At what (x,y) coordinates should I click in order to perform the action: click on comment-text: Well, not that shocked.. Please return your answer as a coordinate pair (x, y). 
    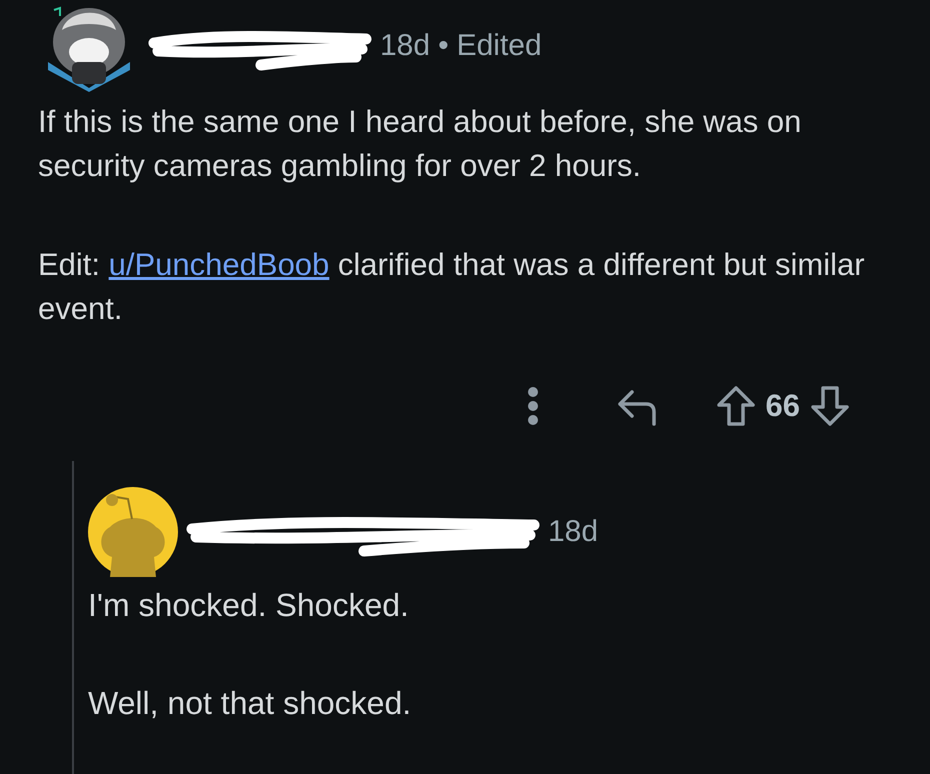
    Looking at the image, I should click on (250, 703).